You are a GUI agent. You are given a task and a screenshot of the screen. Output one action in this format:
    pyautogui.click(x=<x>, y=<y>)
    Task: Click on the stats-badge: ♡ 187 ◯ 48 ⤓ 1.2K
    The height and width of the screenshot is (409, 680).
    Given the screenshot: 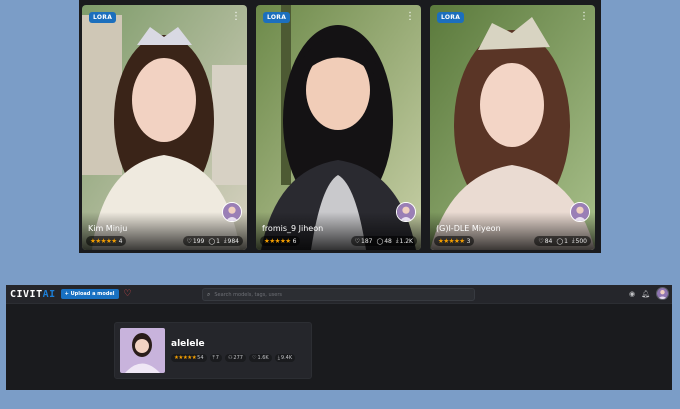 What is the action you would take?
    pyautogui.click(x=383, y=241)
    